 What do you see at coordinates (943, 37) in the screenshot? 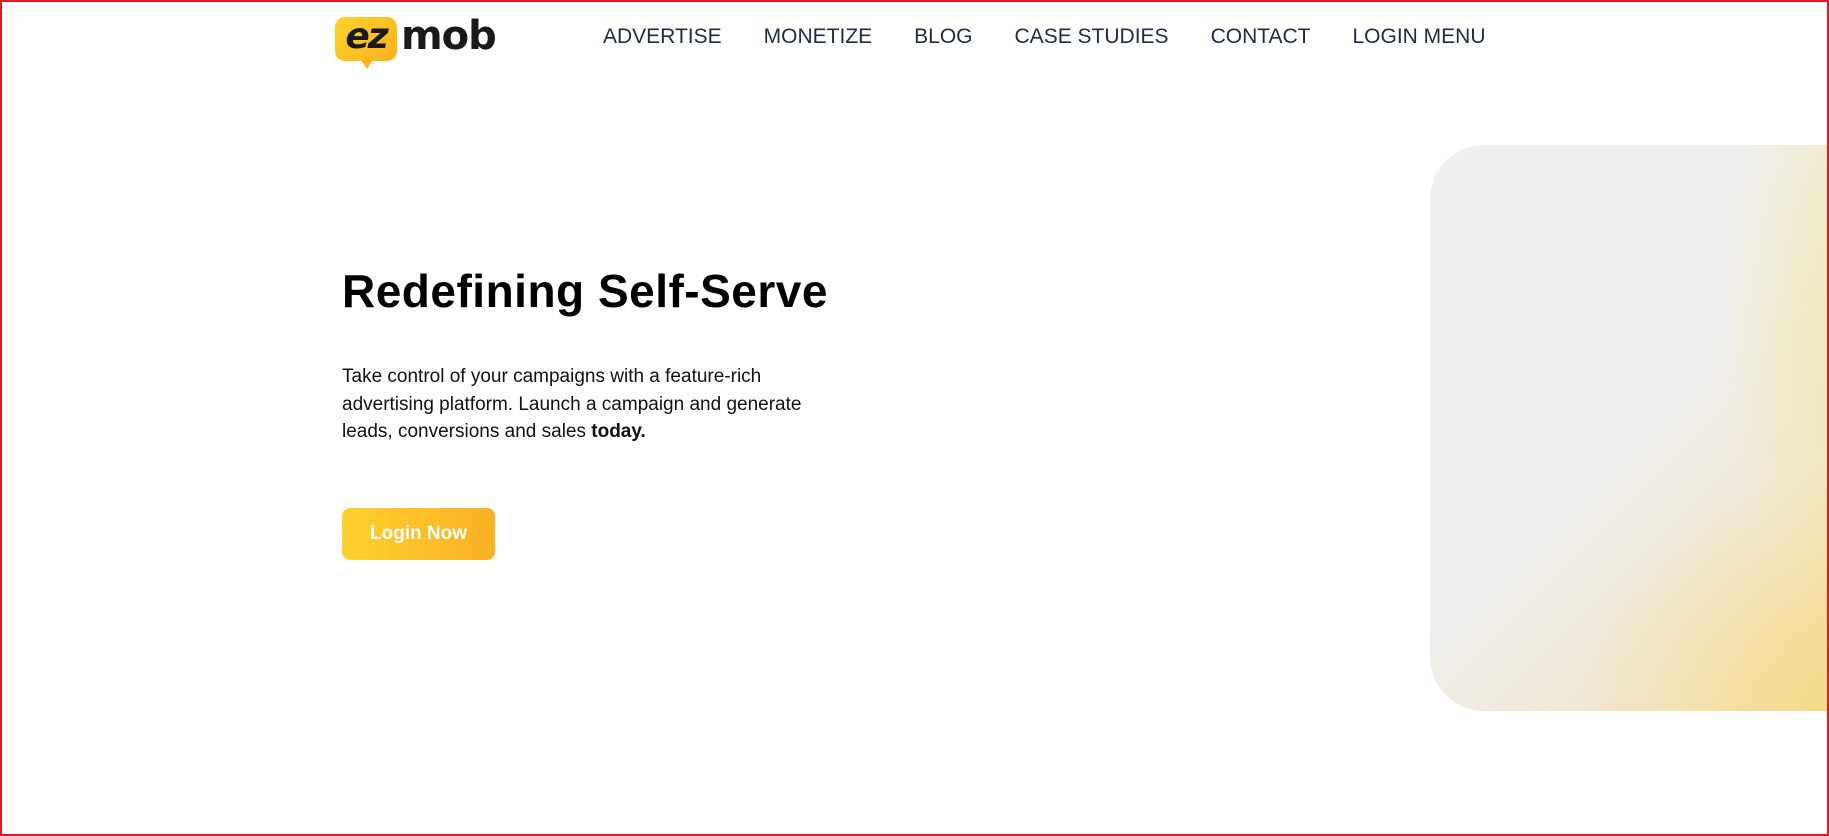
I see `nav-item-blog: BLOG` at bounding box center [943, 37].